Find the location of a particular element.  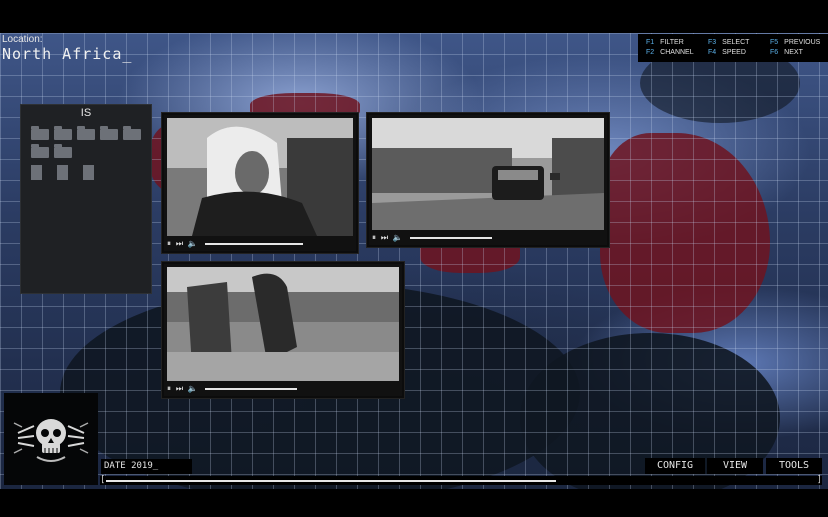

video-player-3: ⏸ ⏭ 🔈 is located at coordinates (283, 330).